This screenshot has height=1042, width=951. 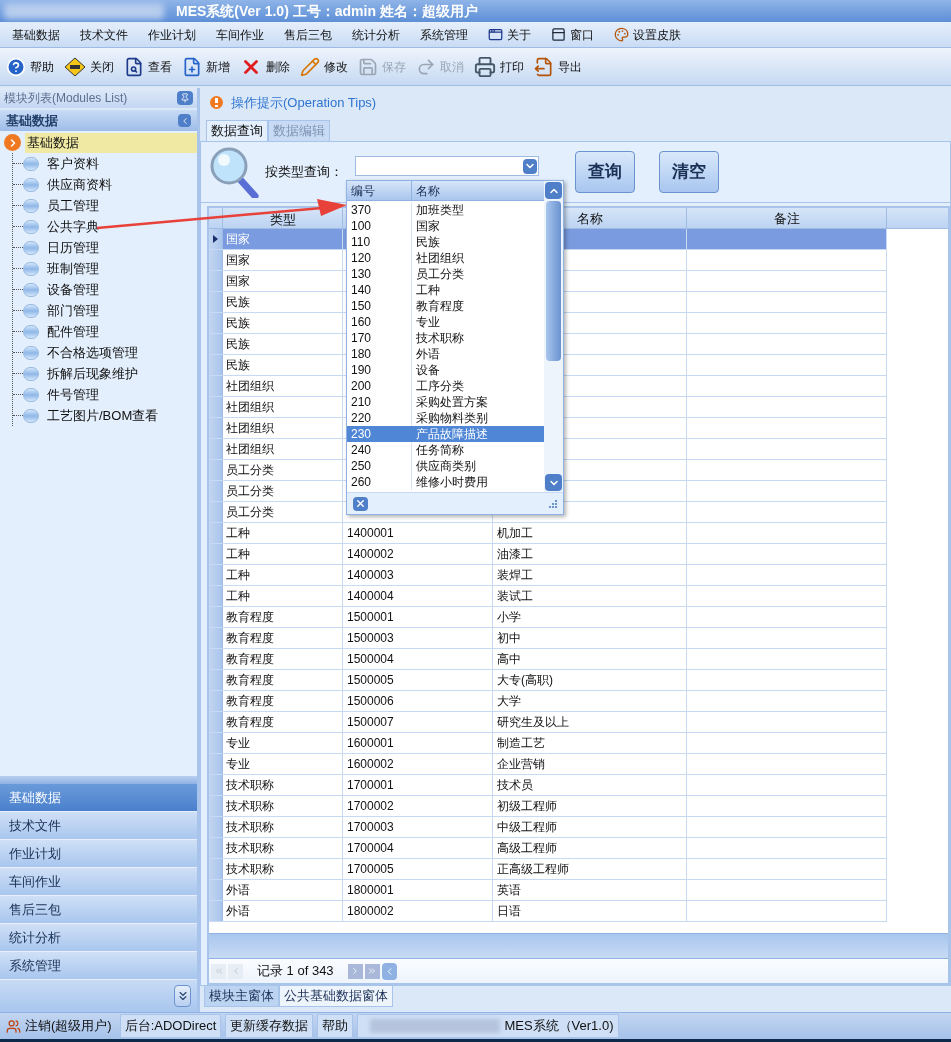 What do you see at coordinates (418, 680) in the screenshot?
I see `table-cell: 1500005` at bounding box center [418, 680].